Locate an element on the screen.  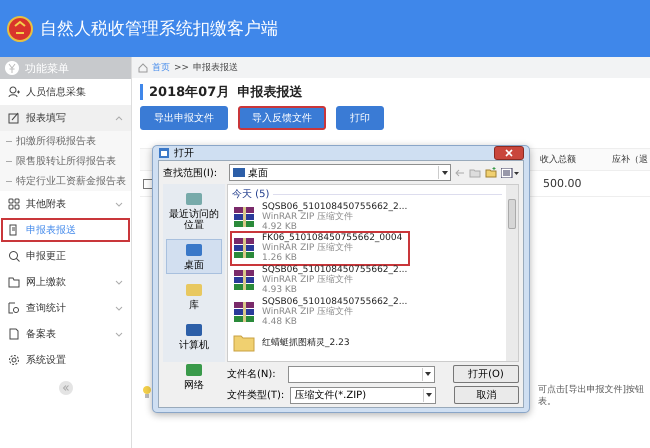
notice-text: 可点击[导出申报文件]按钮 表。 is located at coordinates (591, 396).